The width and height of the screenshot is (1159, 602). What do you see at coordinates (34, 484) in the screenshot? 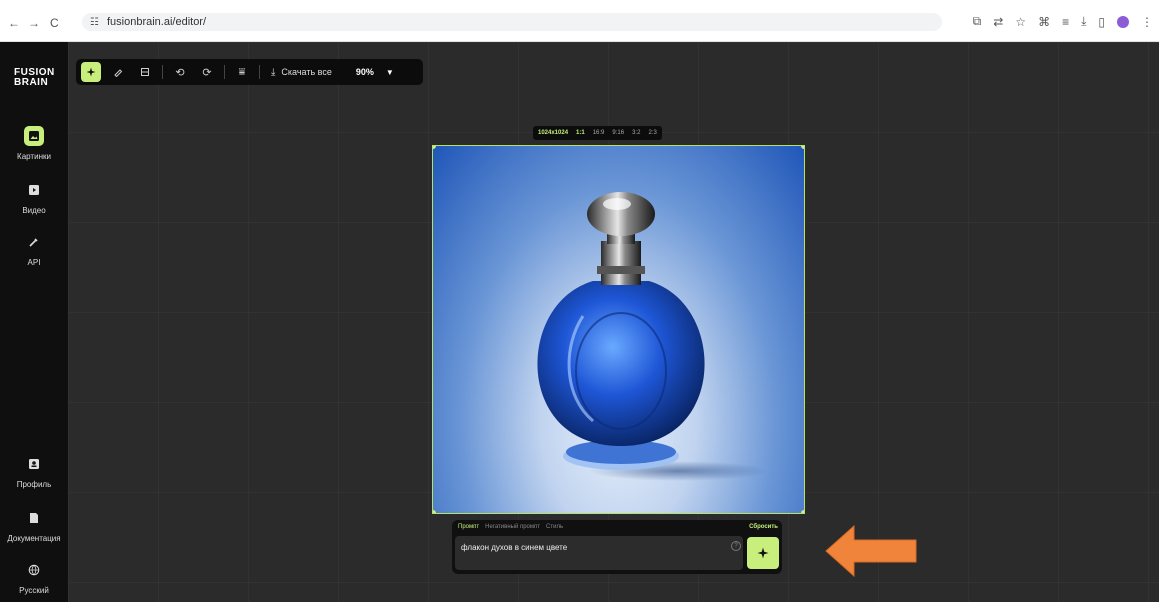
I see `sidebar-item-label: Профиль` at bounding box center [34, 484].